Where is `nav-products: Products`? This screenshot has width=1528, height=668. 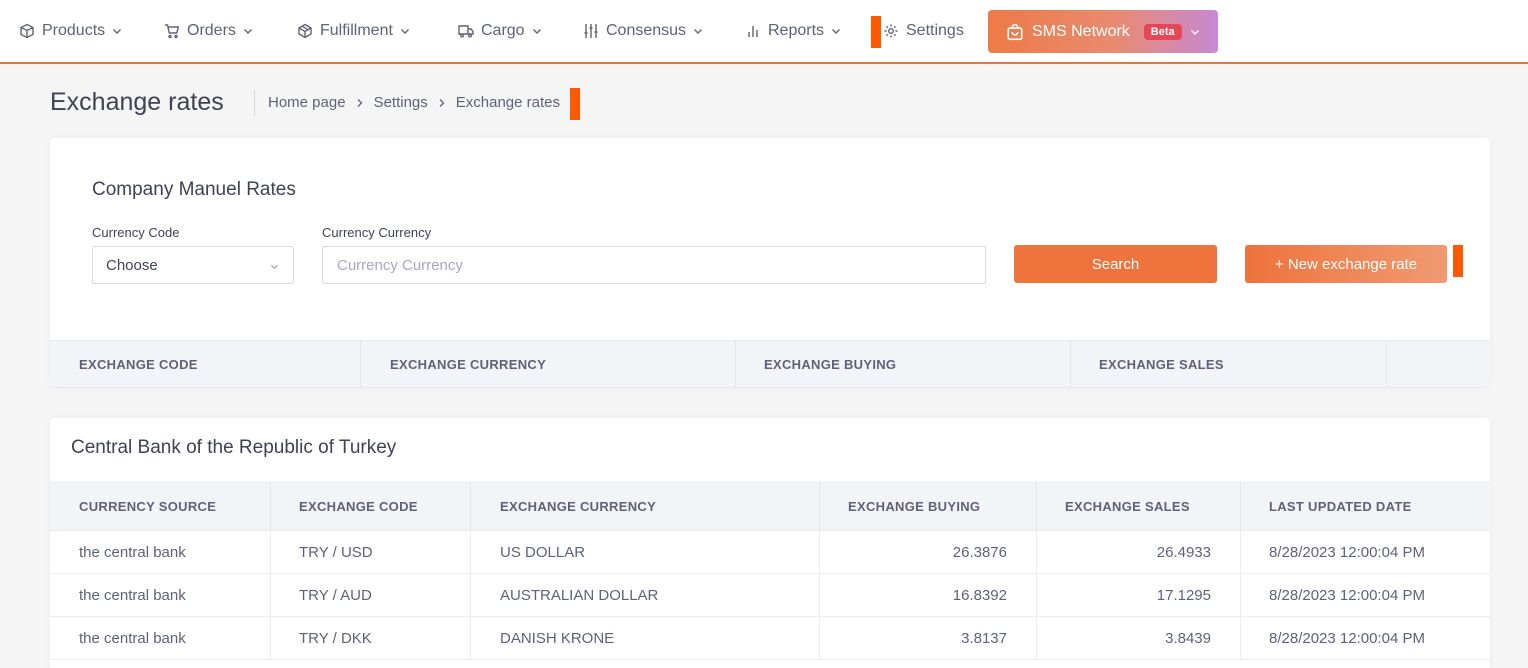
nav-products: Products is located at coordinates (70, 31).